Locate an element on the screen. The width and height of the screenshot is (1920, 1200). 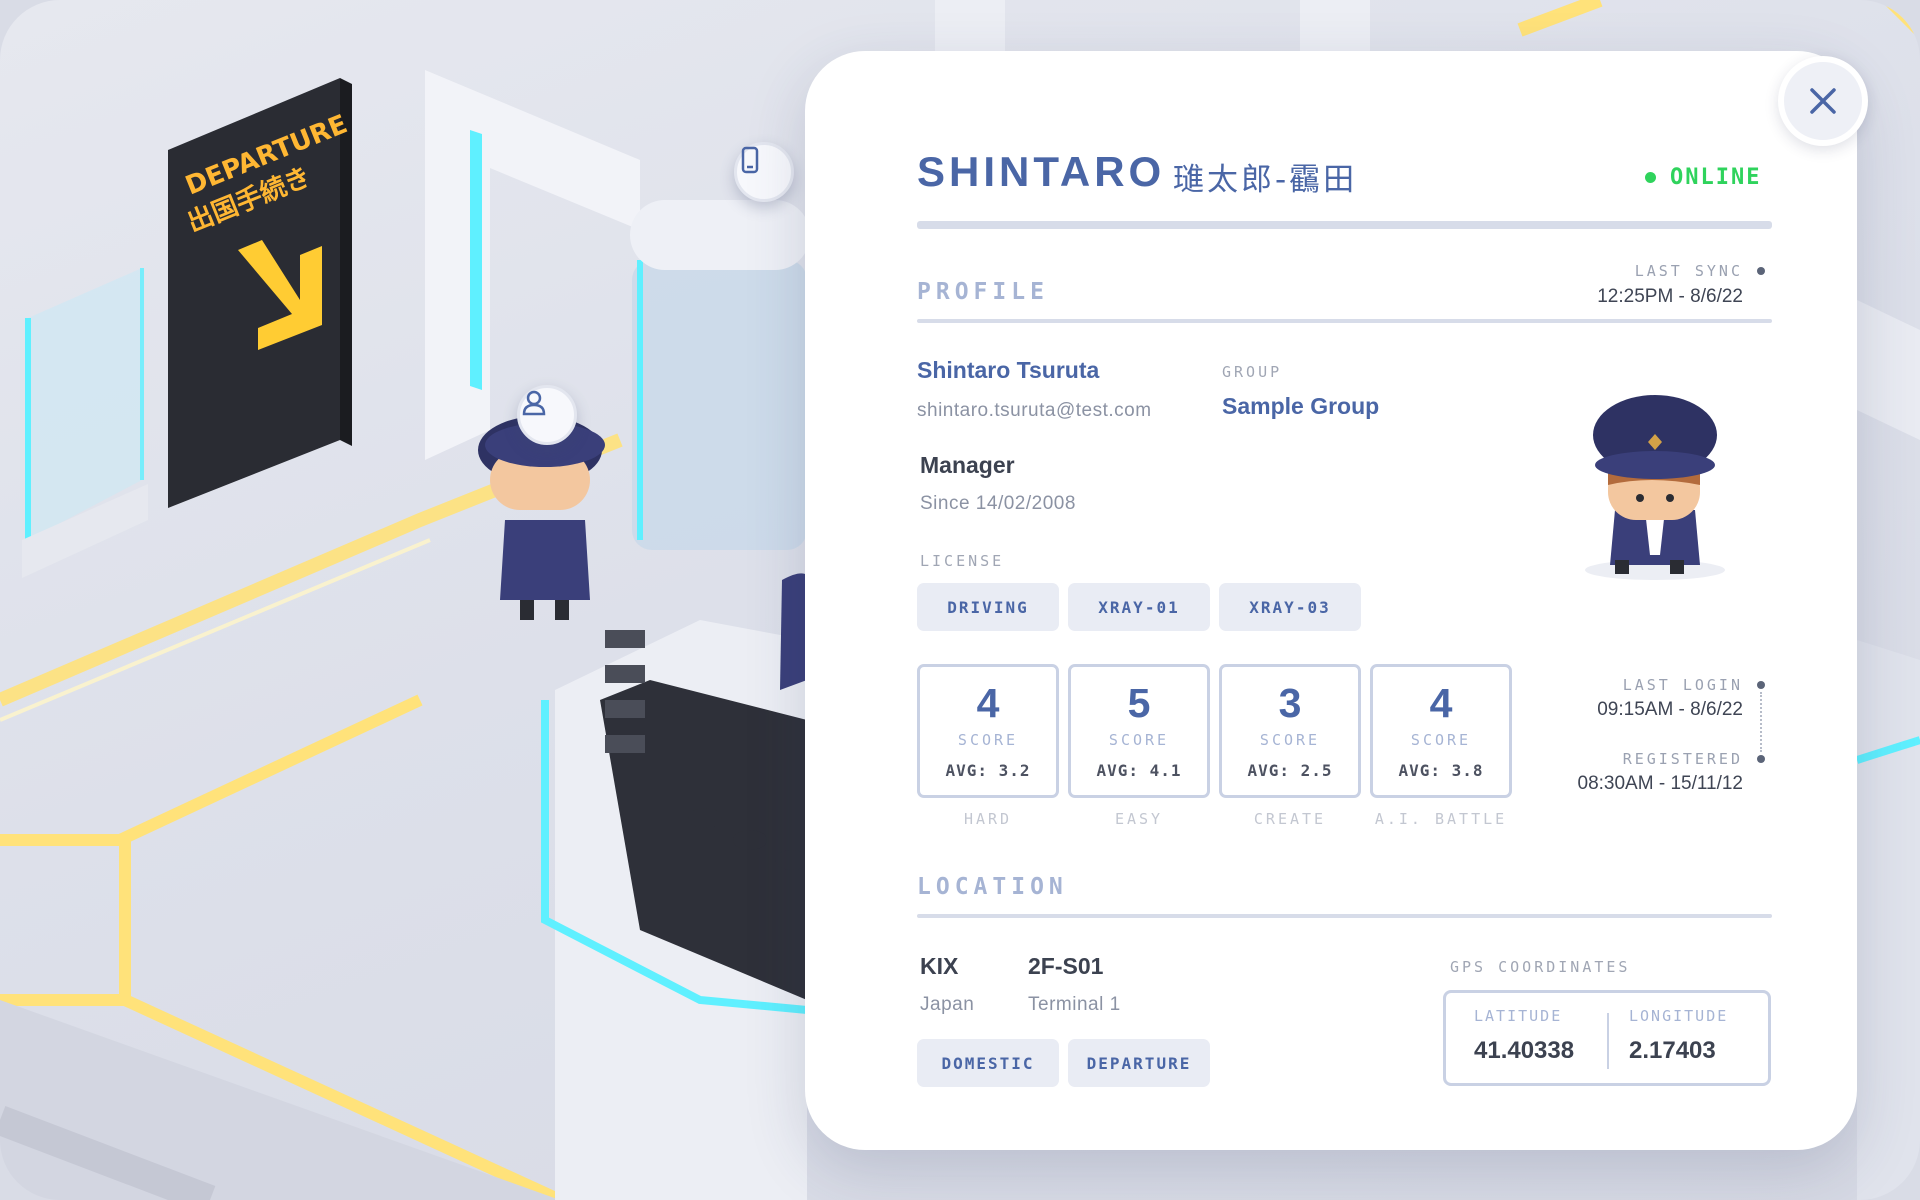
profile-section-title: PROFILE is located at coordinates (983, 292).